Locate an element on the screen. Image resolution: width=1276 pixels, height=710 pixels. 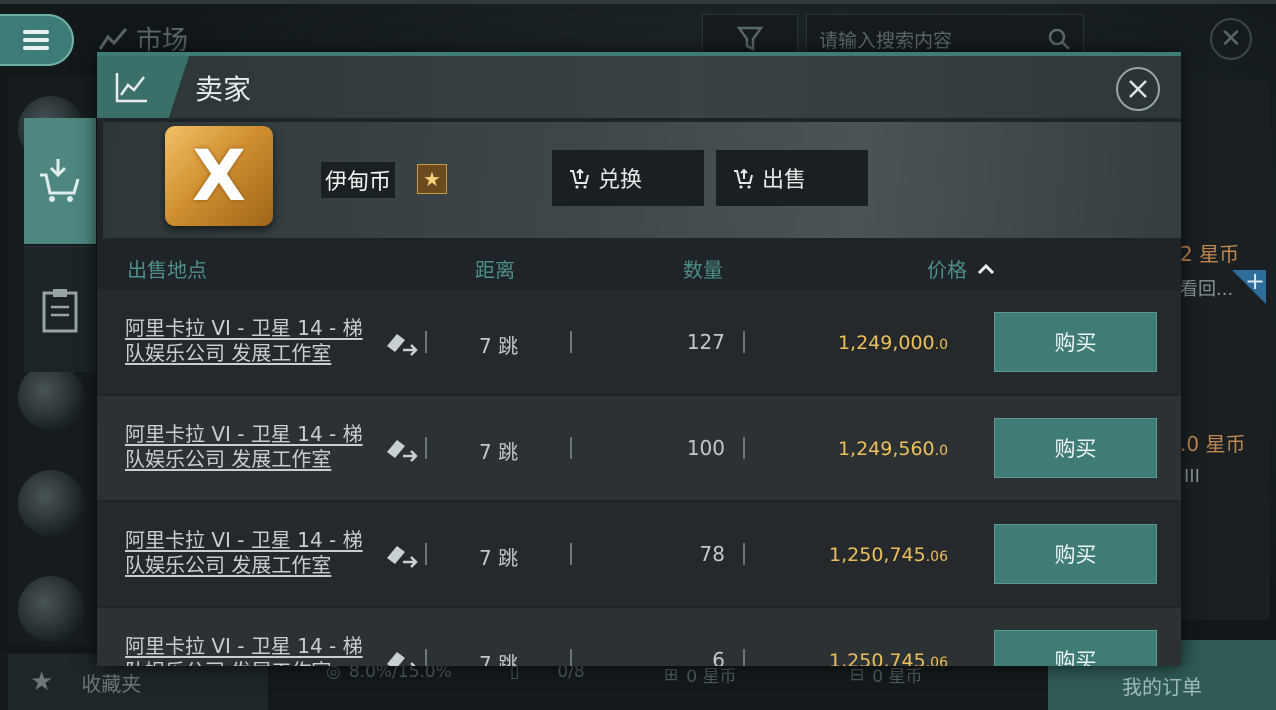
chart-icon is located at coordinates (131, 88).